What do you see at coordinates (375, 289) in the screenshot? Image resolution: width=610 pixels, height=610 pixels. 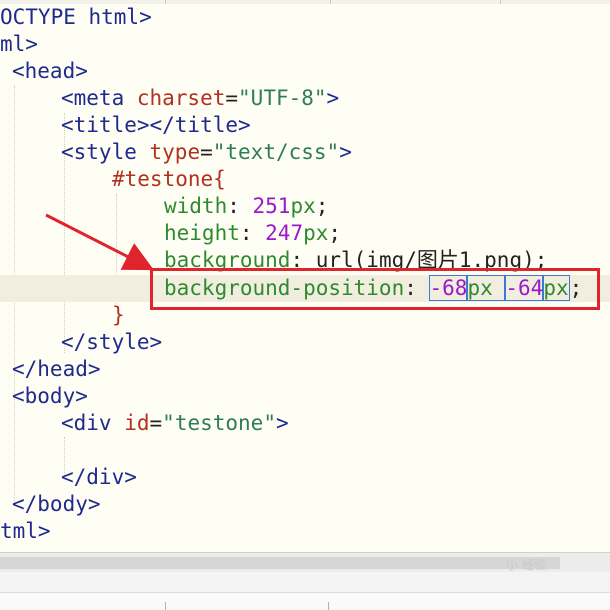 I see `red-highlight-box` at bounding box center [375, 289].